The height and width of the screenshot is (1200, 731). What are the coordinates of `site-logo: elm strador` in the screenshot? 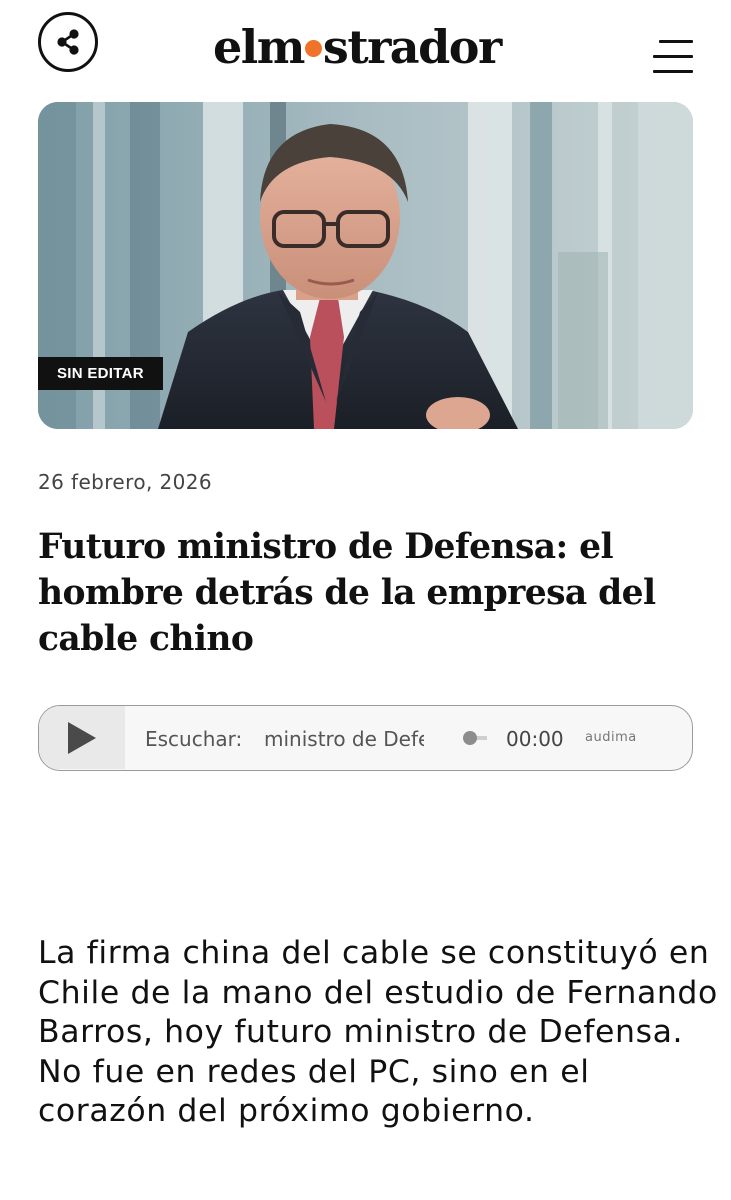 It's located at (357, 47).